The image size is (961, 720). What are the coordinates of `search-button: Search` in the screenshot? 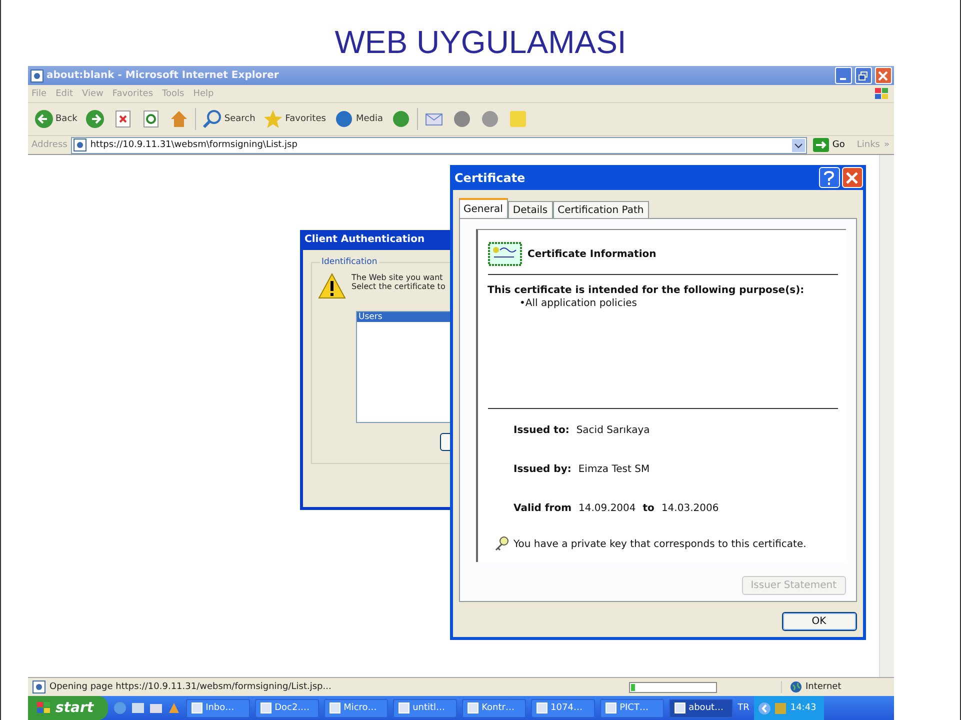 It's located at (229, 119).